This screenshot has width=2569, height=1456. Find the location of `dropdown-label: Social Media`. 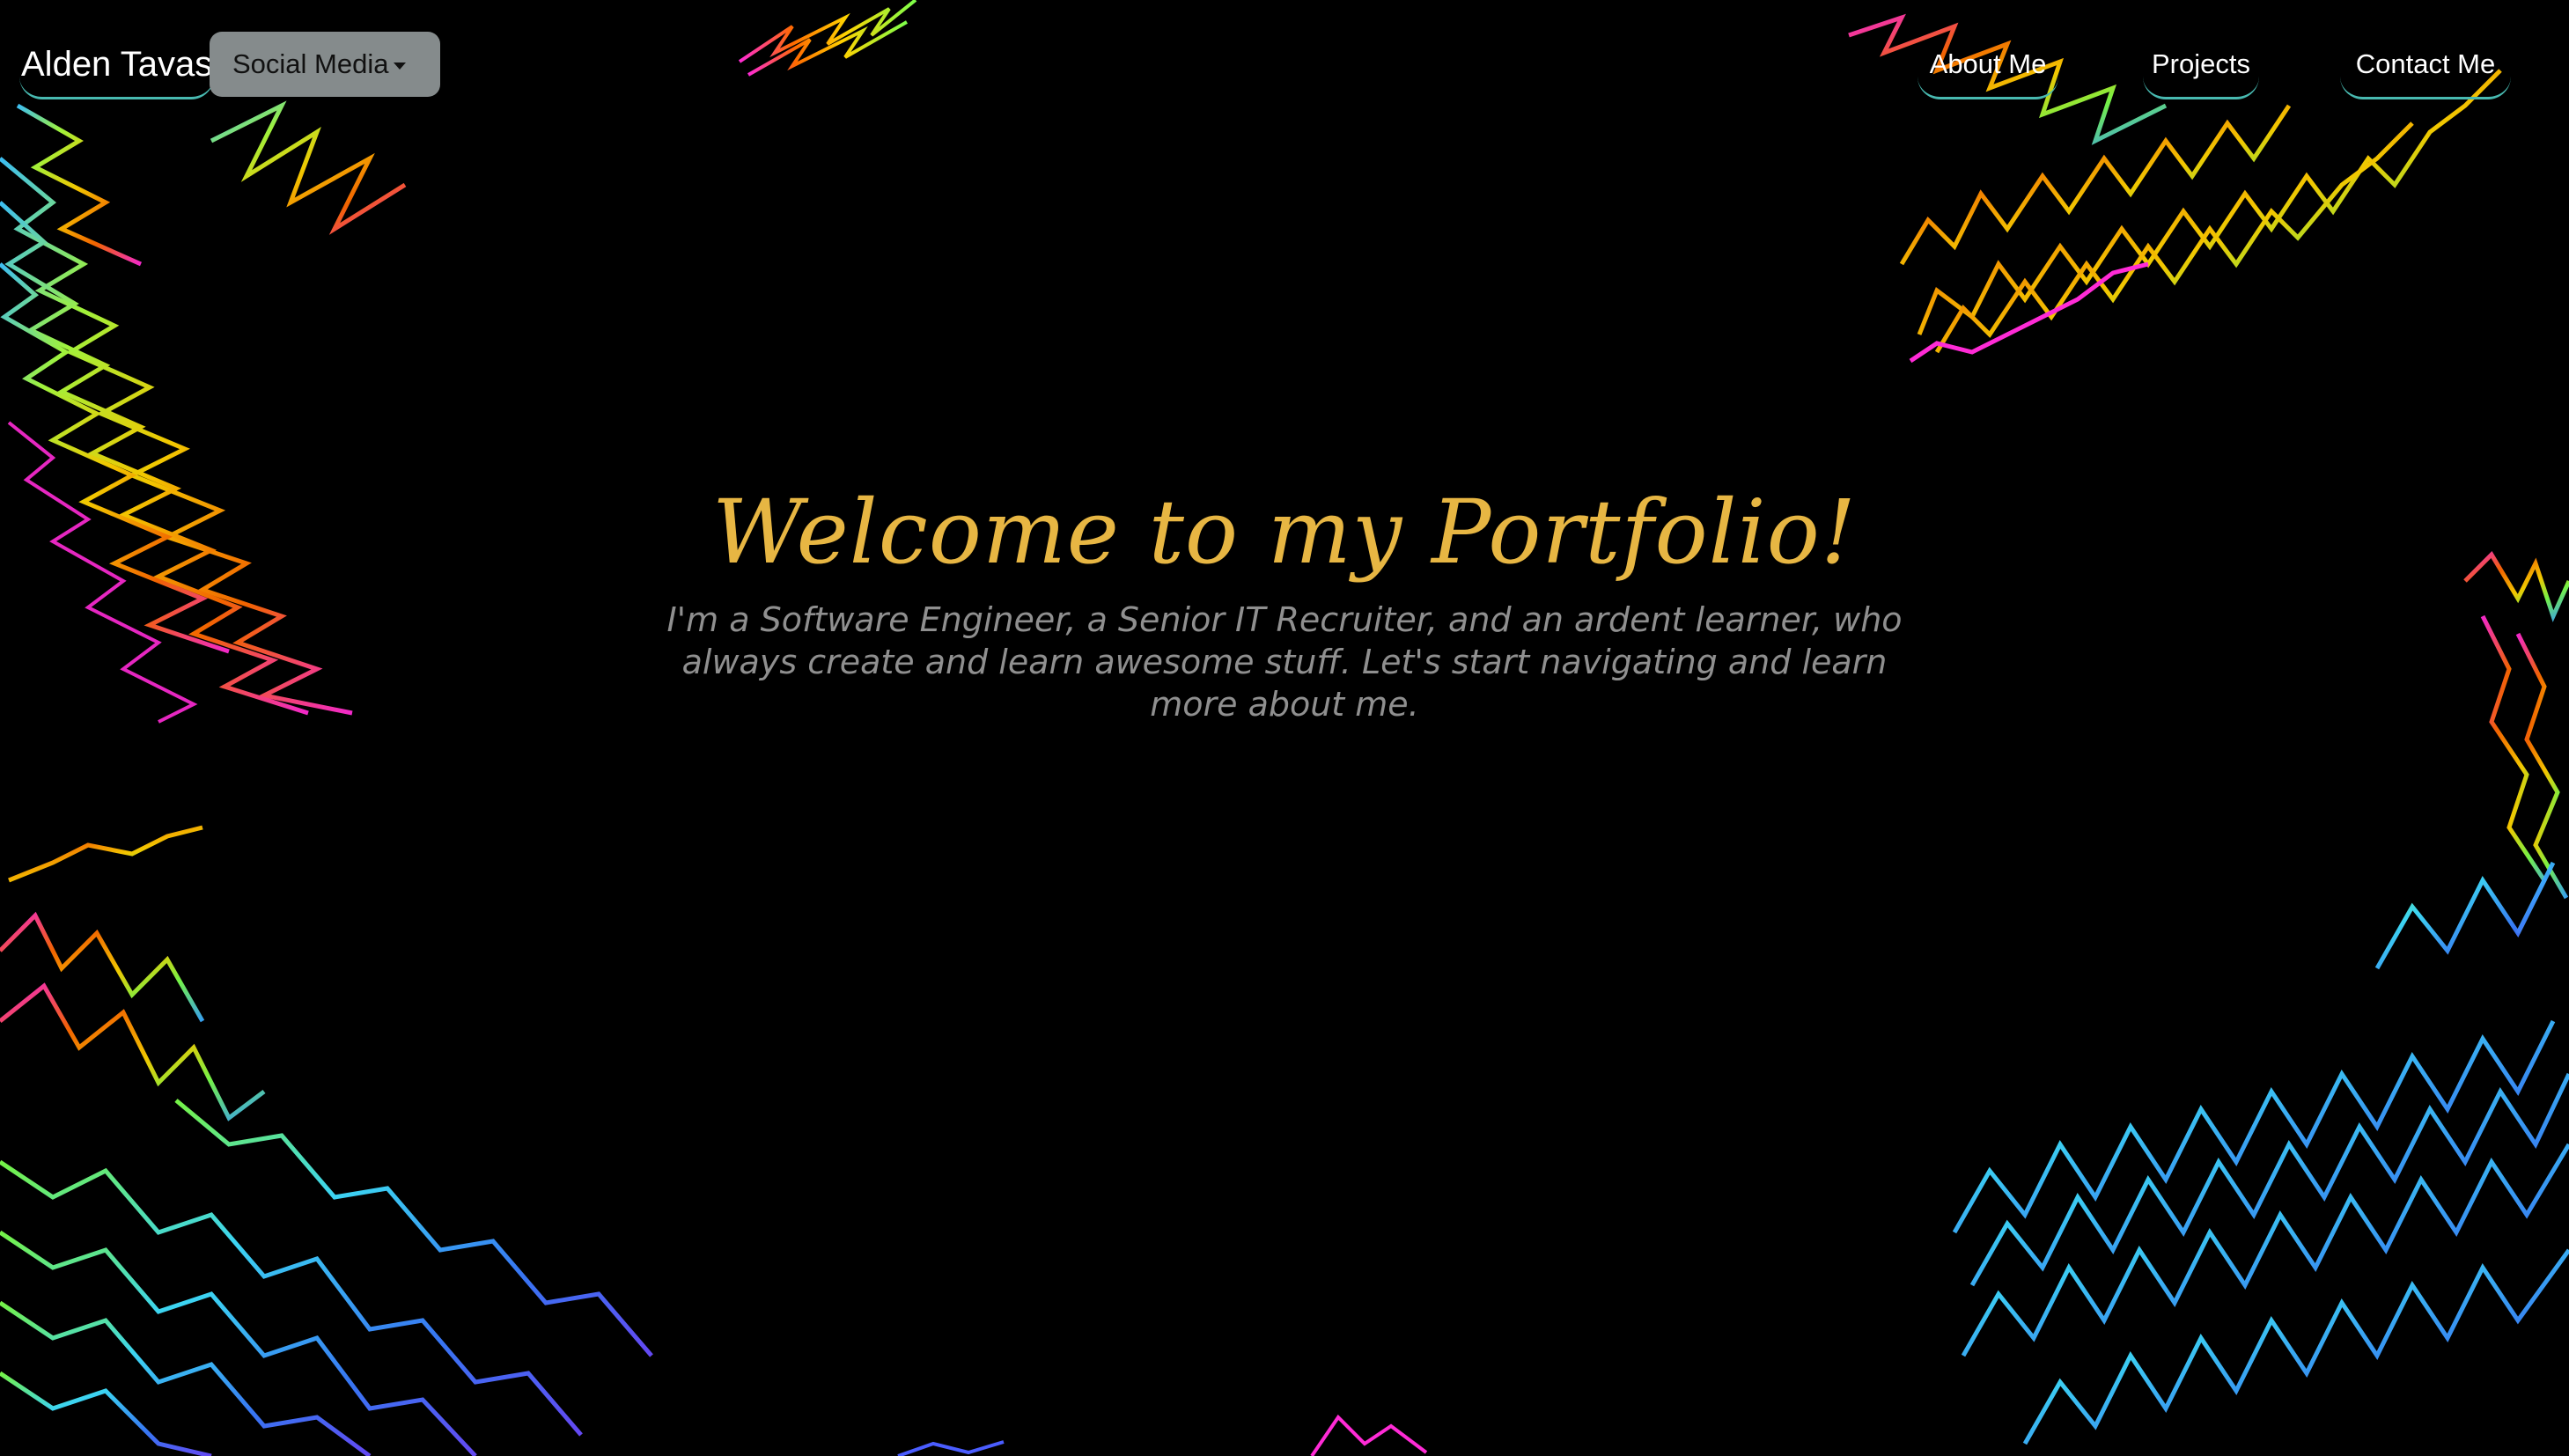

dropdown-label: Social Media is located at coordinates (310, 63).